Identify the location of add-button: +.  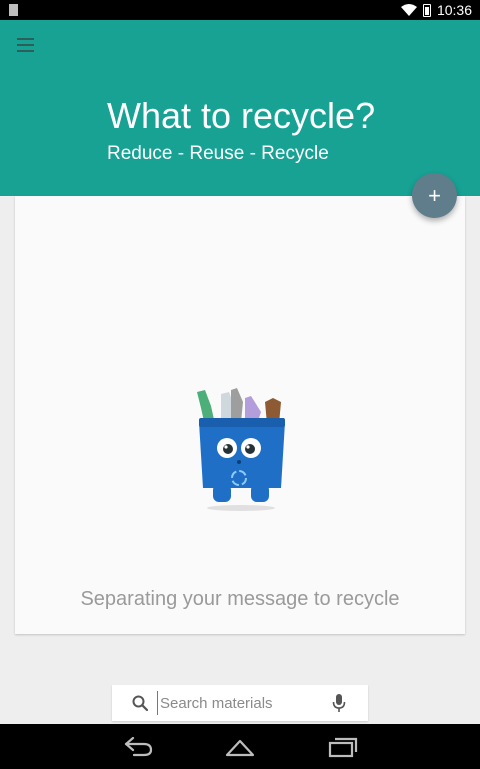
(434, 195).